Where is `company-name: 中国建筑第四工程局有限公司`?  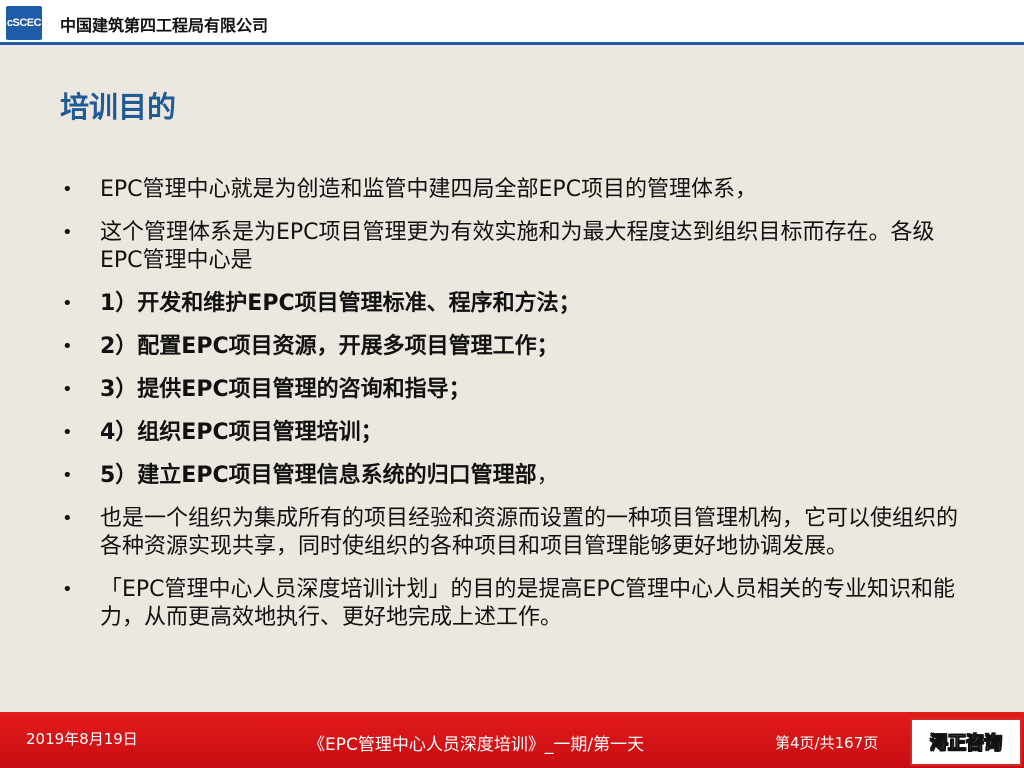
company-name: 中国建筑第四工程局有限公司 is located at coordinates (164, 25).